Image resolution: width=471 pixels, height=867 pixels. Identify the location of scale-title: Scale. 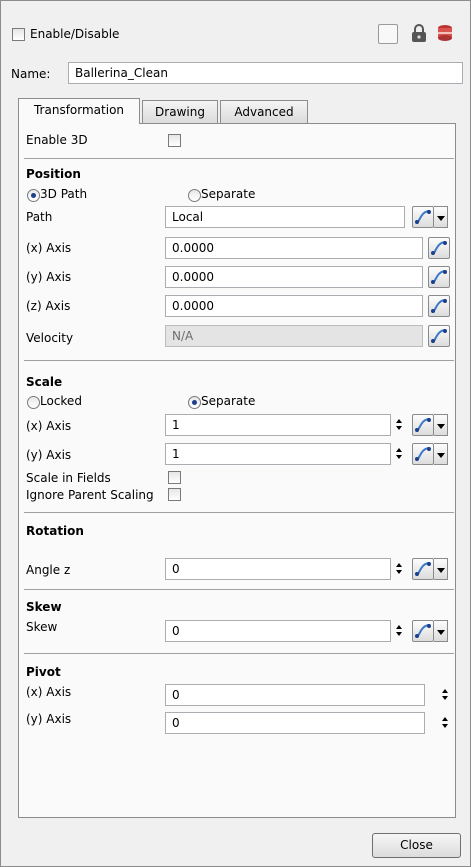
(44, 382).